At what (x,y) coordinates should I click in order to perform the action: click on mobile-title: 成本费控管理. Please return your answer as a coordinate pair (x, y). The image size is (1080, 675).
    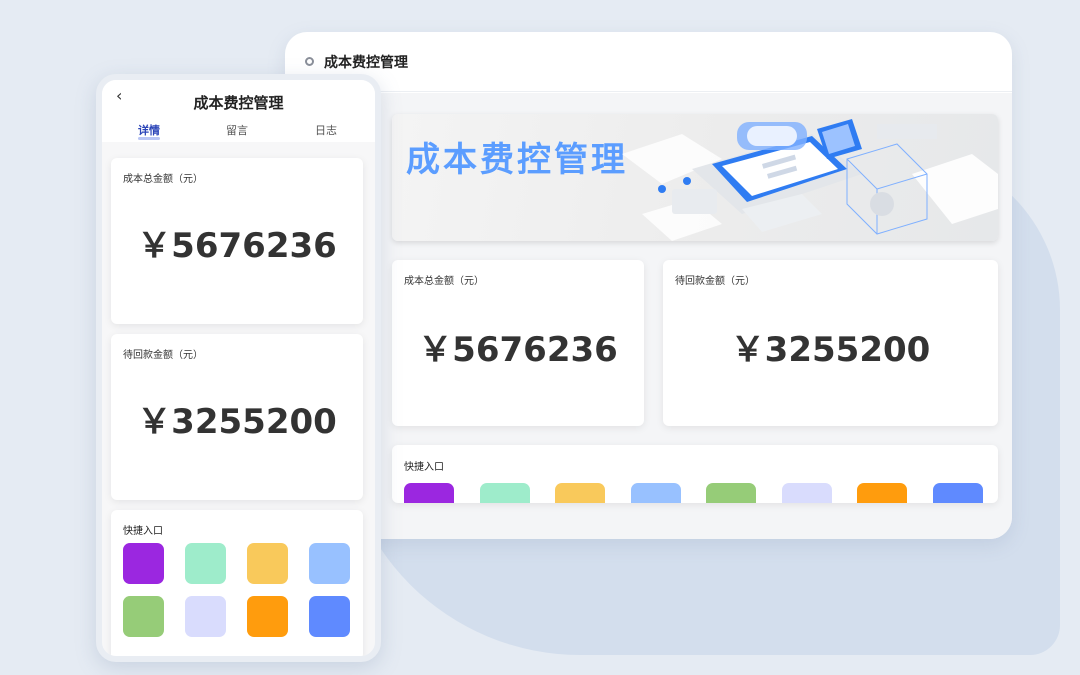
    Looking at the image, I should click on (238, 103).